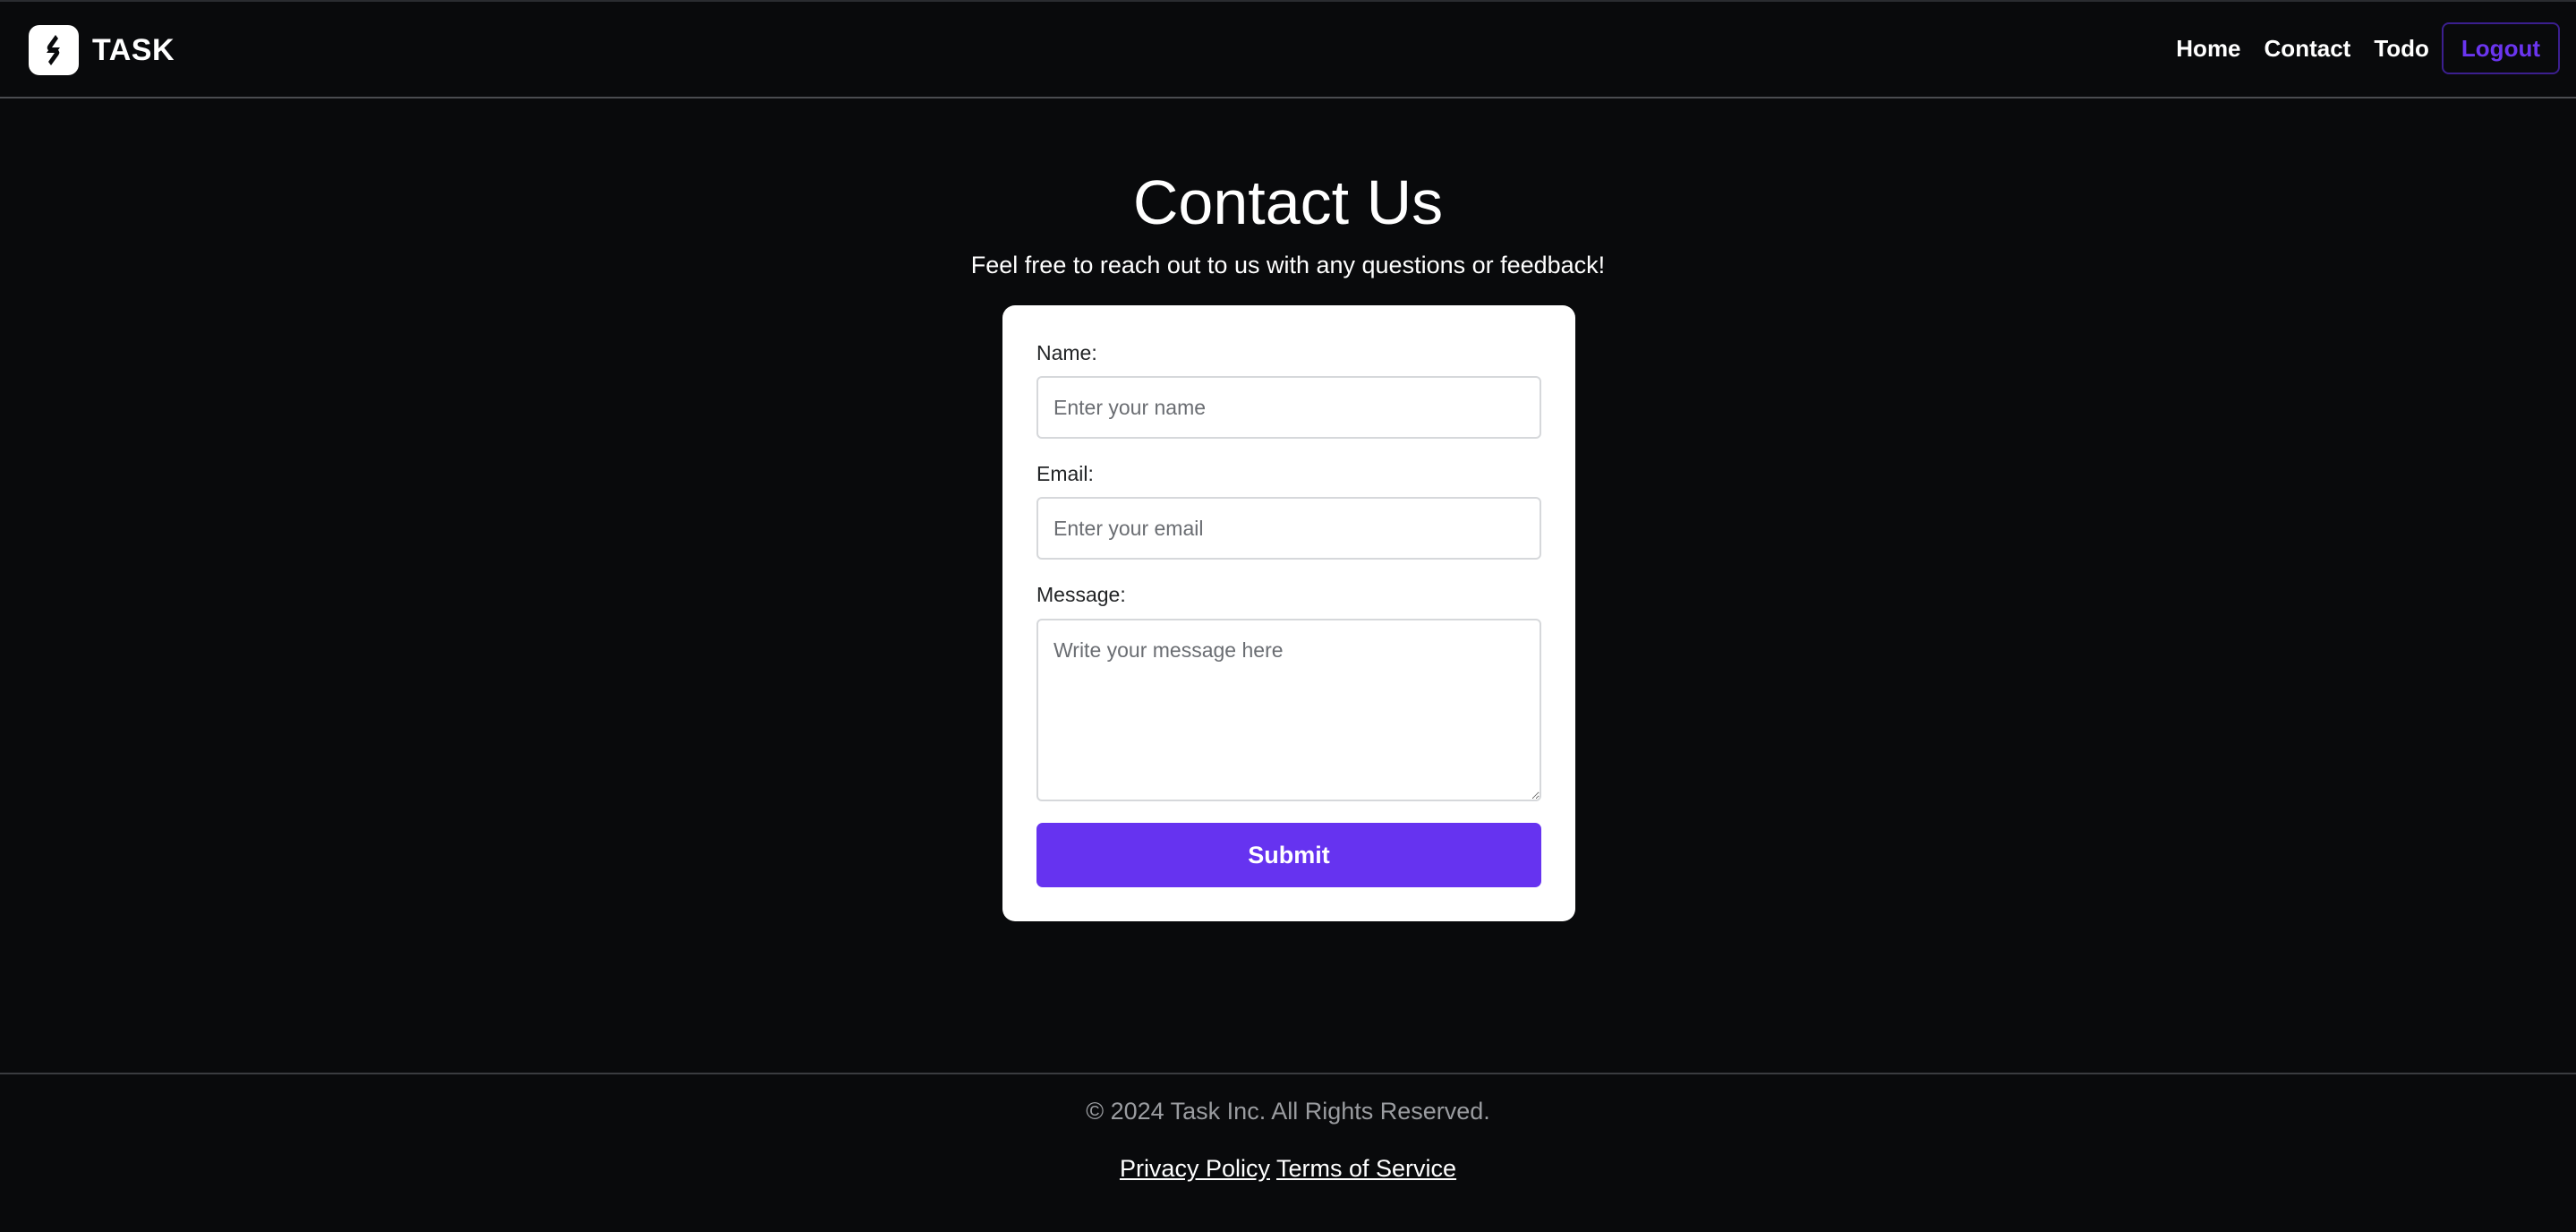 The width and height of the screenshot is (2576, 1232). Describe the element at coordinates (1366, 1168) in the screenshot. I see `terms-of-service-link: Terms of Service` at that location.